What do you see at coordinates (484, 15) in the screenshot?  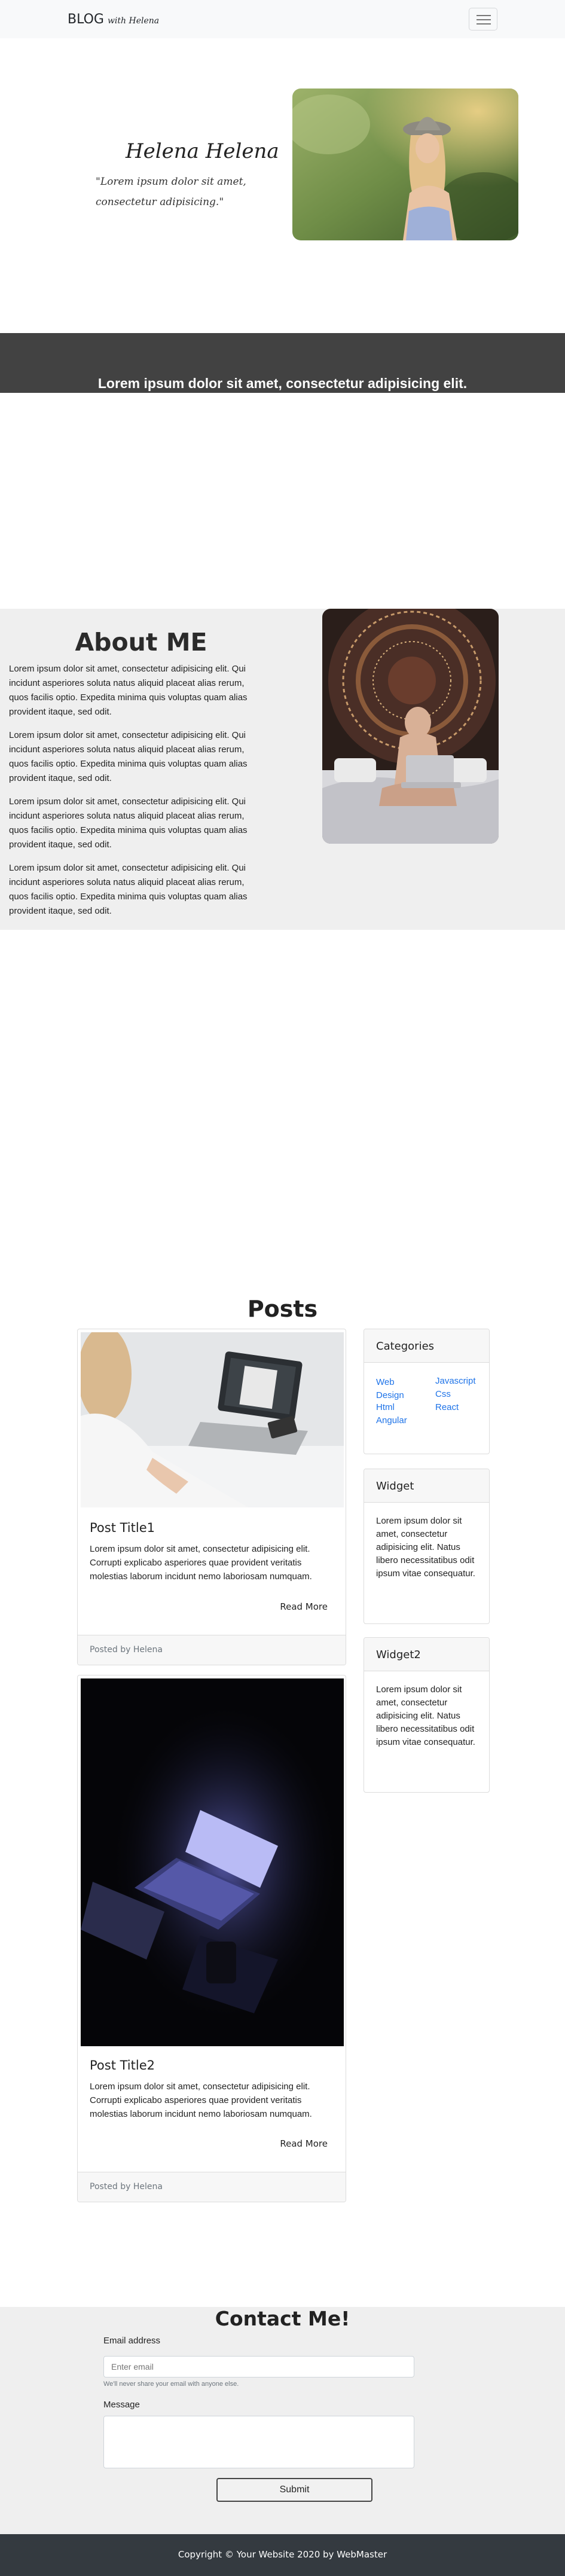 I see `hamburger-icon` at bounding box center [484, 15].